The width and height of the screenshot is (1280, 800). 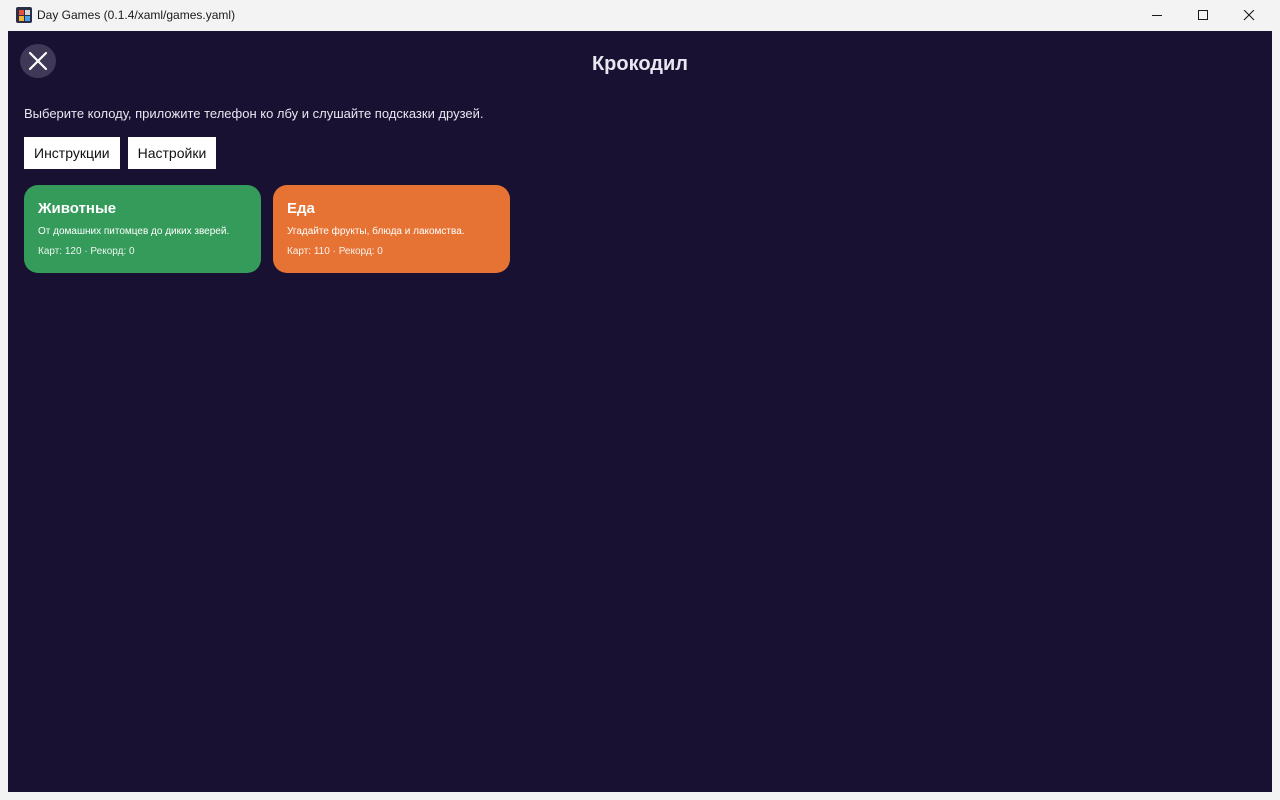 What do you see at coordinates (72, 153) in the screenshot?
I see `instructions-button: Инструкции` at bounding box center [72, 153].